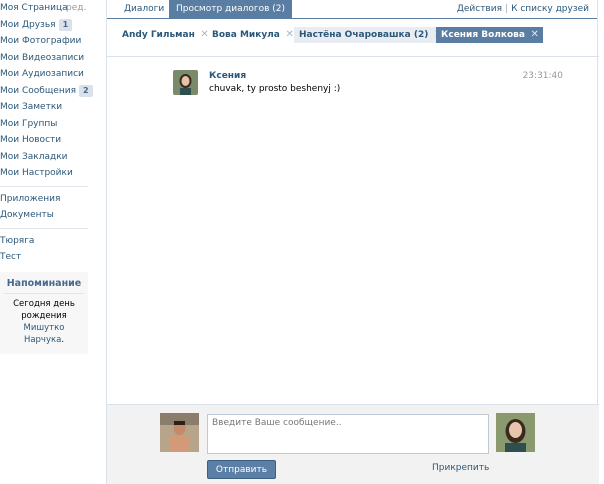  What do you see at coordinates (241, 469) in the screenshot?
I see `send-button: Отправить` at bounding box center [241, 469].